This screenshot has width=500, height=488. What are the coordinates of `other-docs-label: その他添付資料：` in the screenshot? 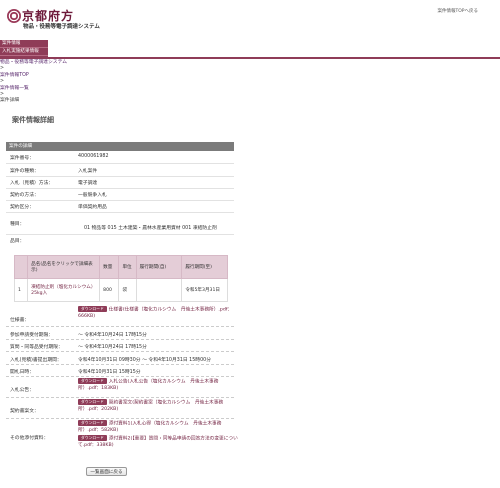 It's located at (29, 438).